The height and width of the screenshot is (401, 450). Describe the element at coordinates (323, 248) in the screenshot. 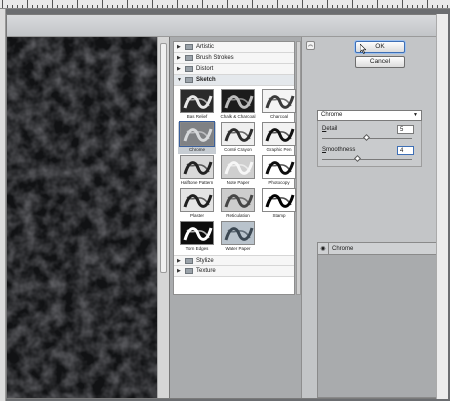

I see `eye-icon: ◉` at that location.